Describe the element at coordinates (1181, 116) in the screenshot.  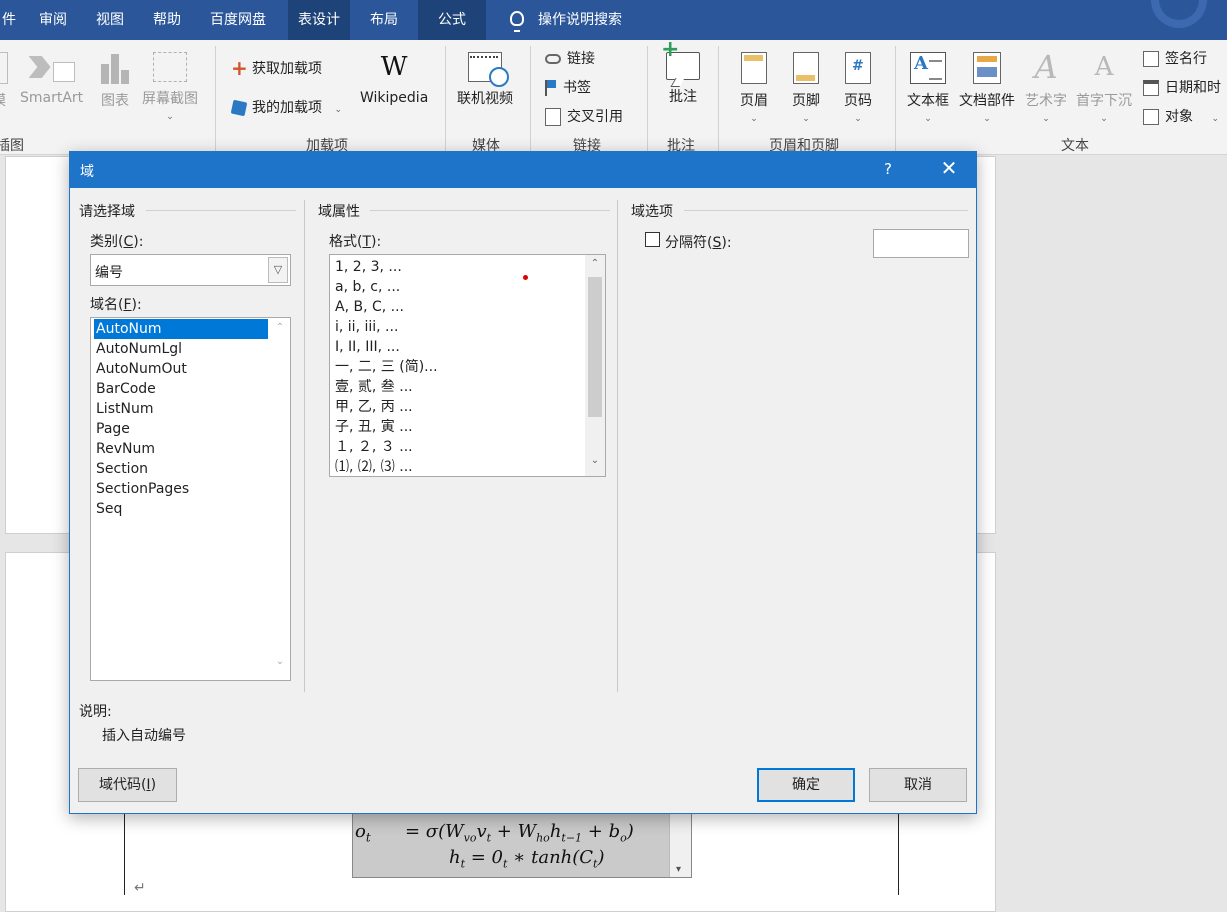
I see `object-button: 对象 ⌄` at that location.